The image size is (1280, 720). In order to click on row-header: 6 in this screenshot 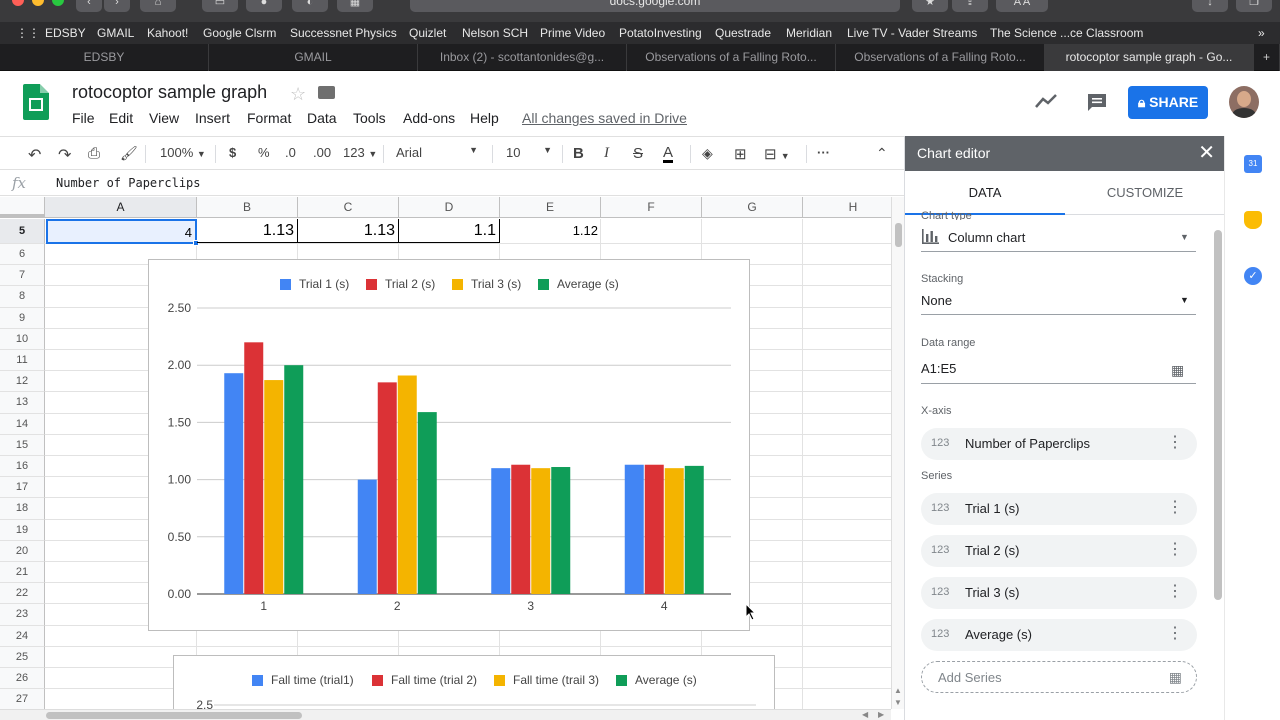, I will do `click(22, 255)`.